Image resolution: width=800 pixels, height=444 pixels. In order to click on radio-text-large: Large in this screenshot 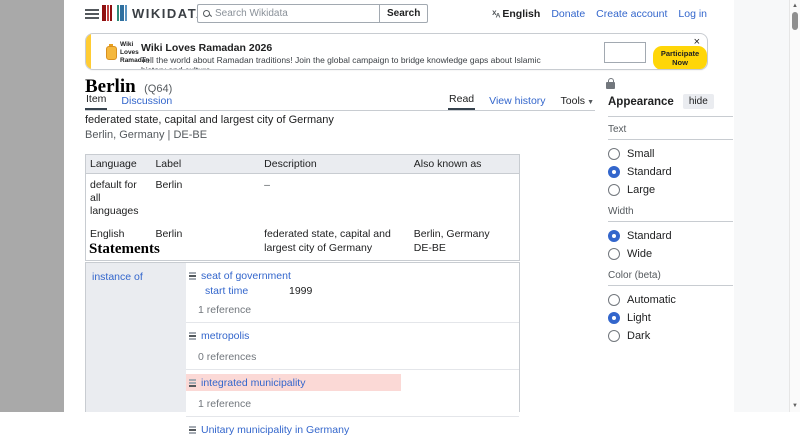, I will do `click(670, 190)`.